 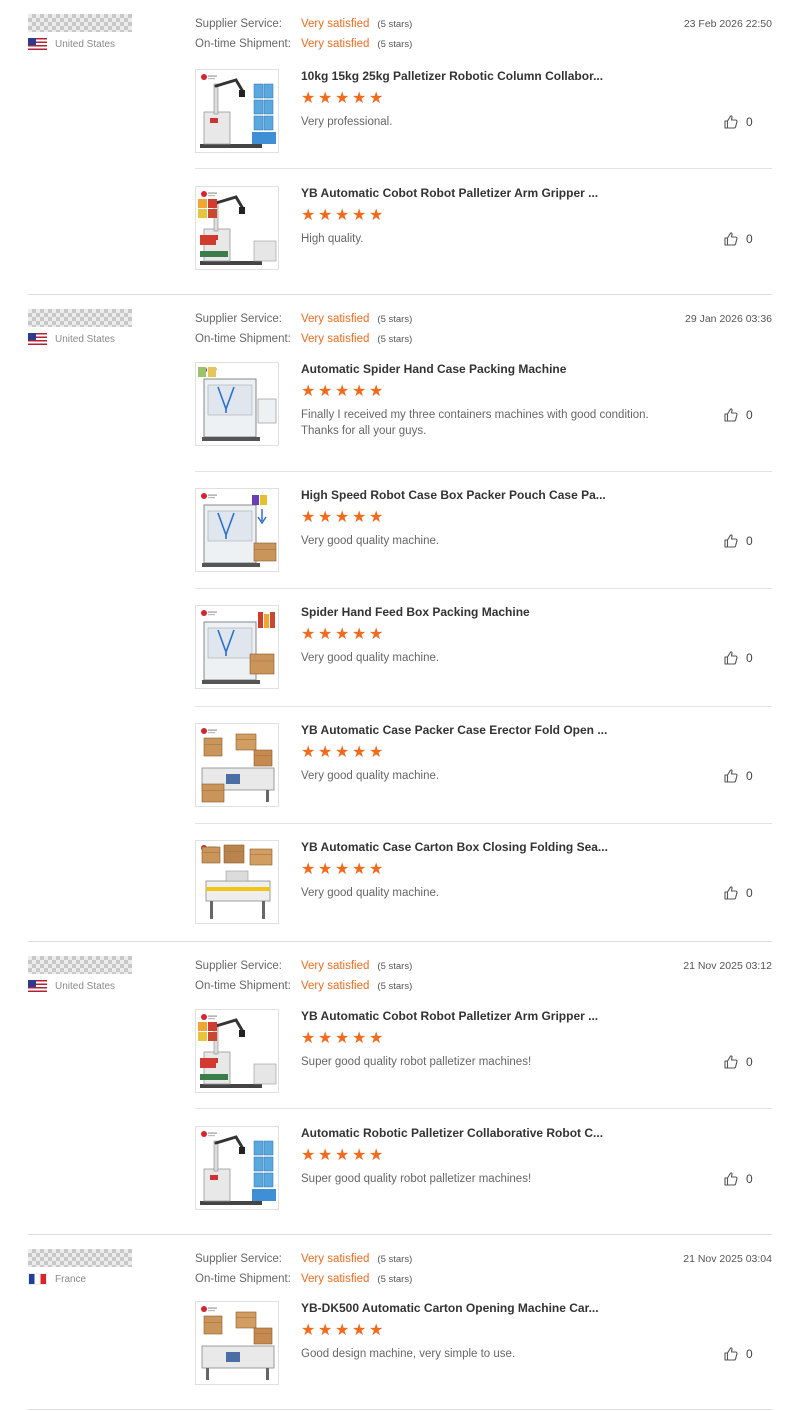 What do you see at coordinates (731, 1354) in the screenshot?
I see `thumbs-up-icon` at bounding box center [731, 1354].